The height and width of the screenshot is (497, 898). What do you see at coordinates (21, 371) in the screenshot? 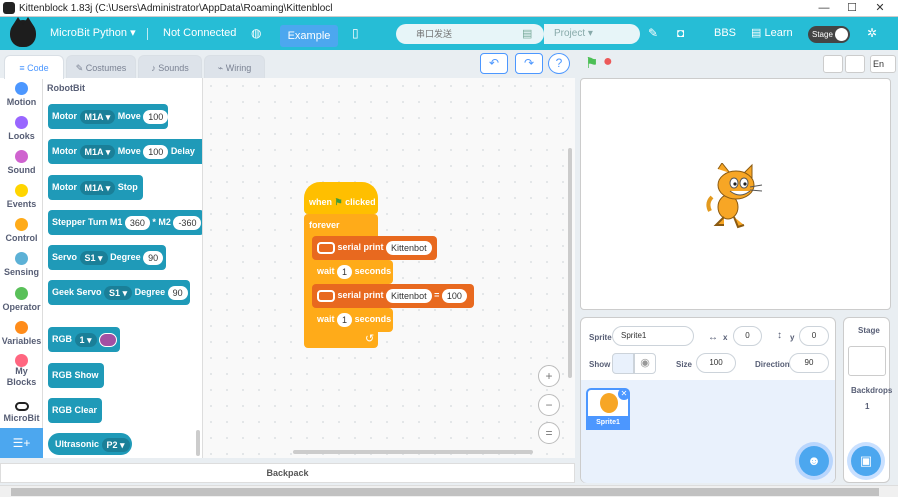
I see `category-my-blocks: My Blocks` at bounding box center [21, 371].